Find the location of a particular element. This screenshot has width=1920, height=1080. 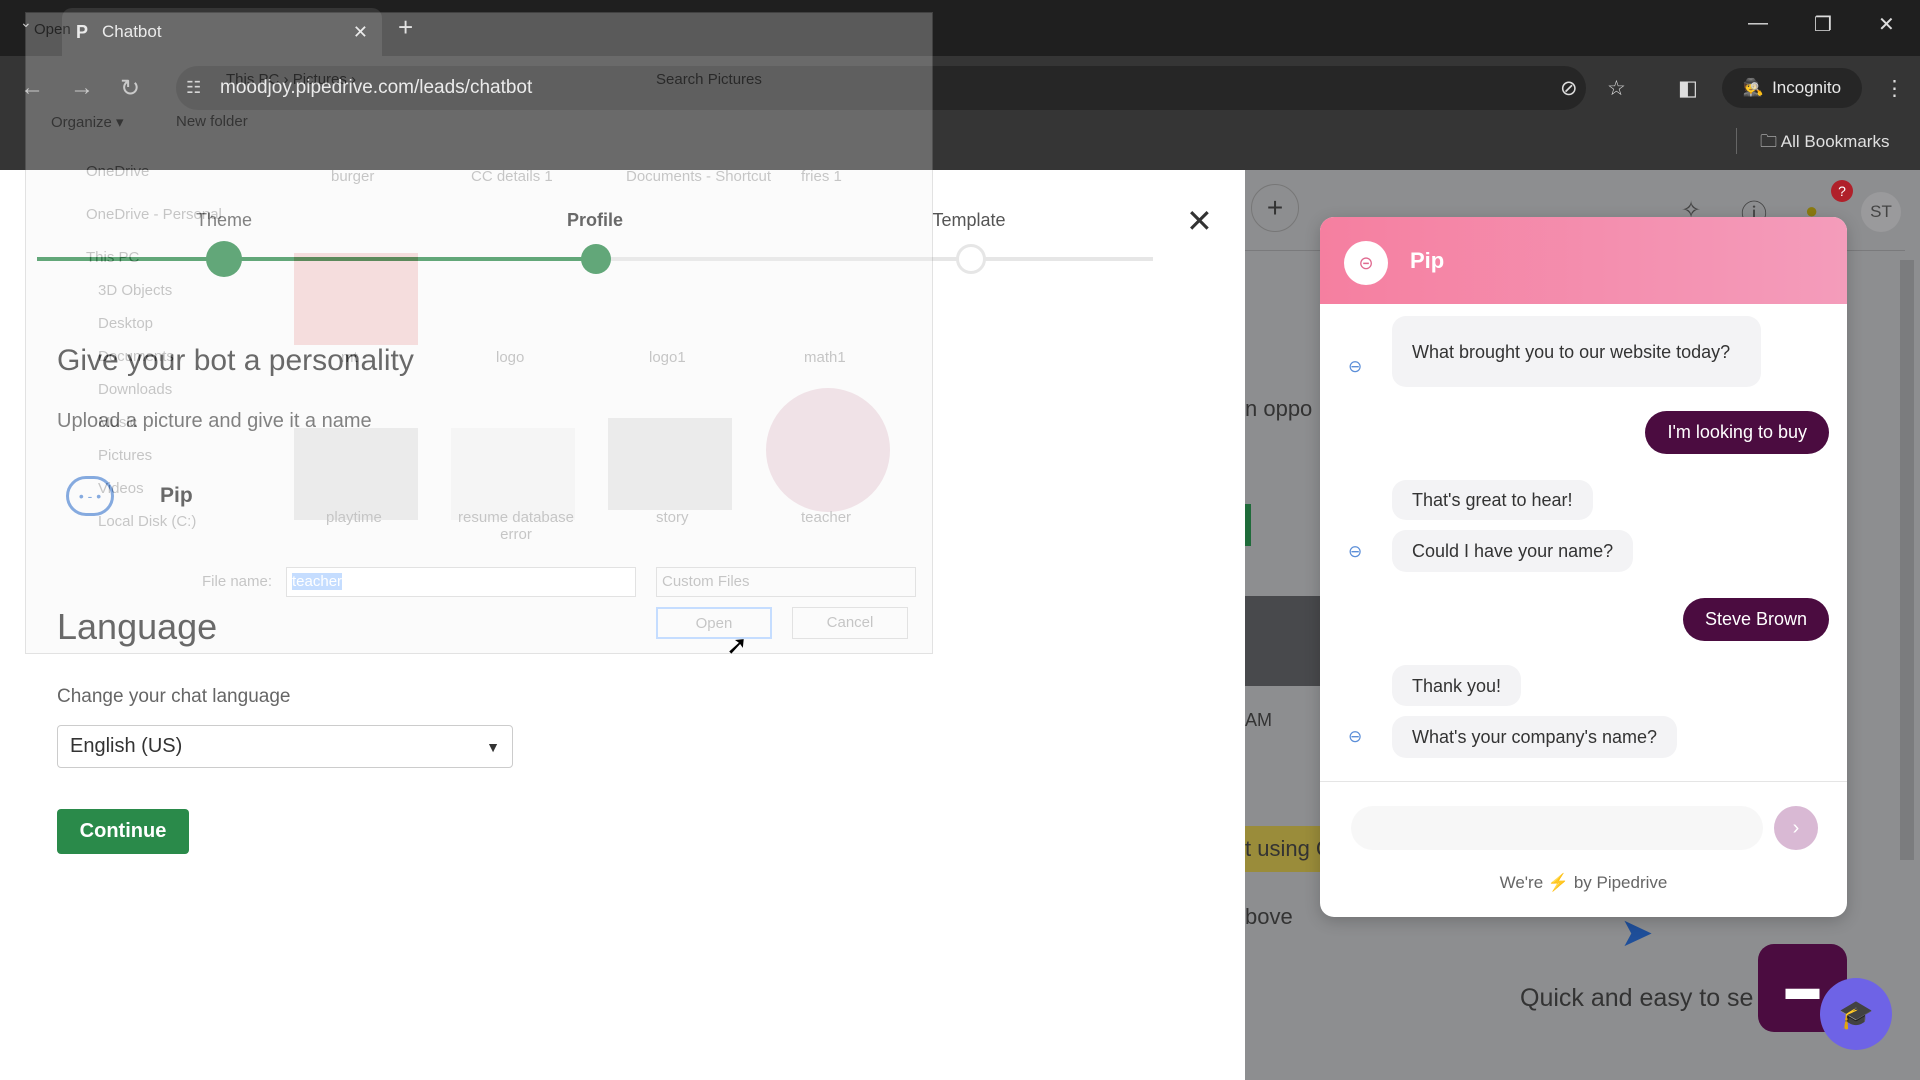

bookmarks-label: All Bookmarks is located at coordinates (1835, 141).